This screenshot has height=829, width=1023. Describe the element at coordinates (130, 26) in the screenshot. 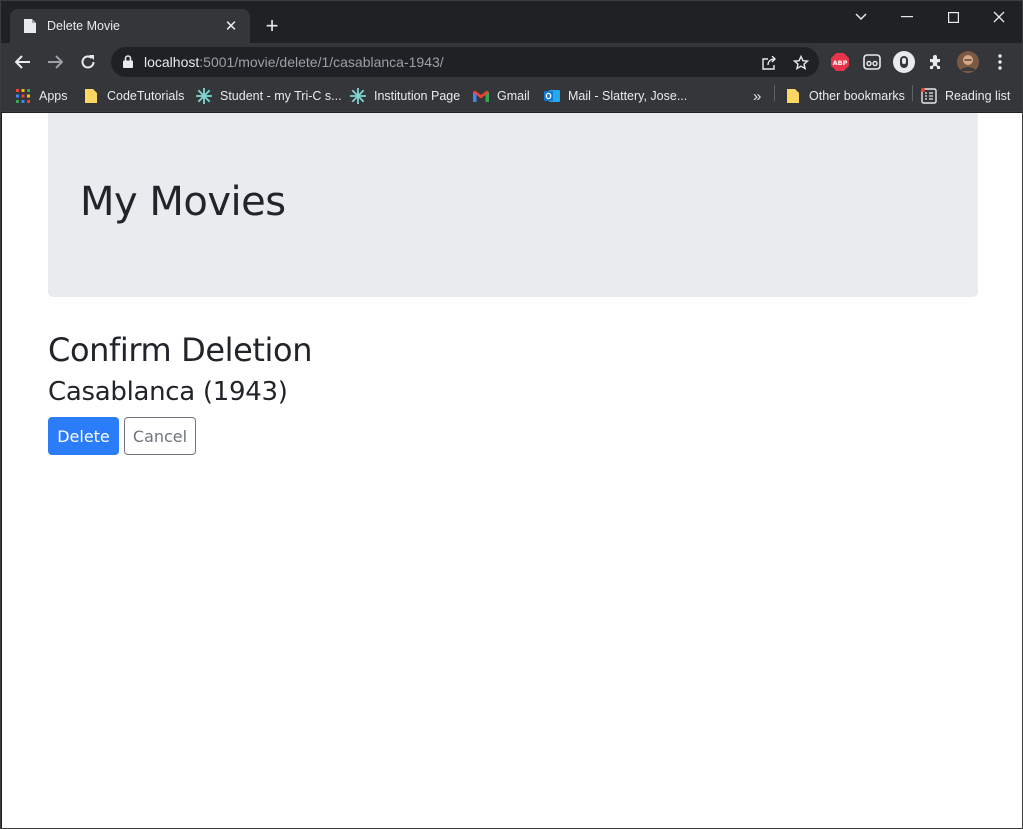

I see `tab-delete-movie: Delete Movie ✕` at that location.